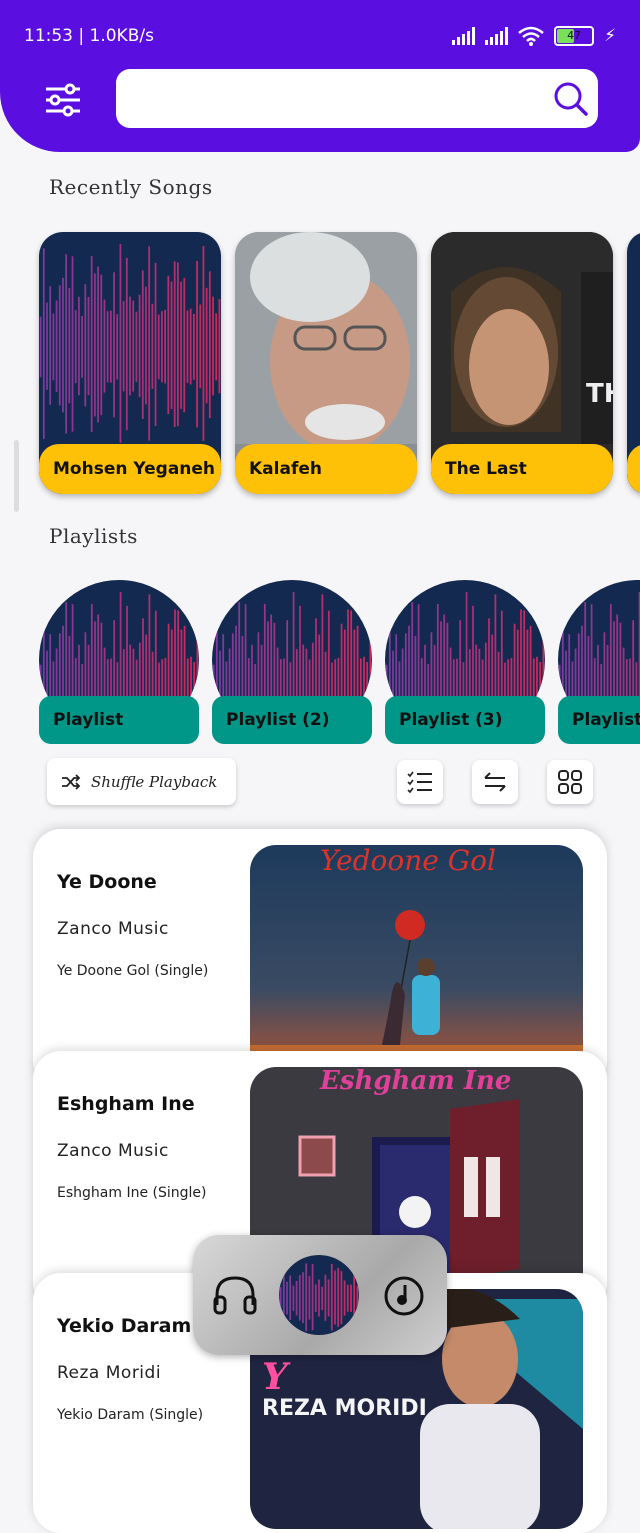  Describe the element at coordinates (571, 99) in the screenshot. I see `search-icon` at that location.